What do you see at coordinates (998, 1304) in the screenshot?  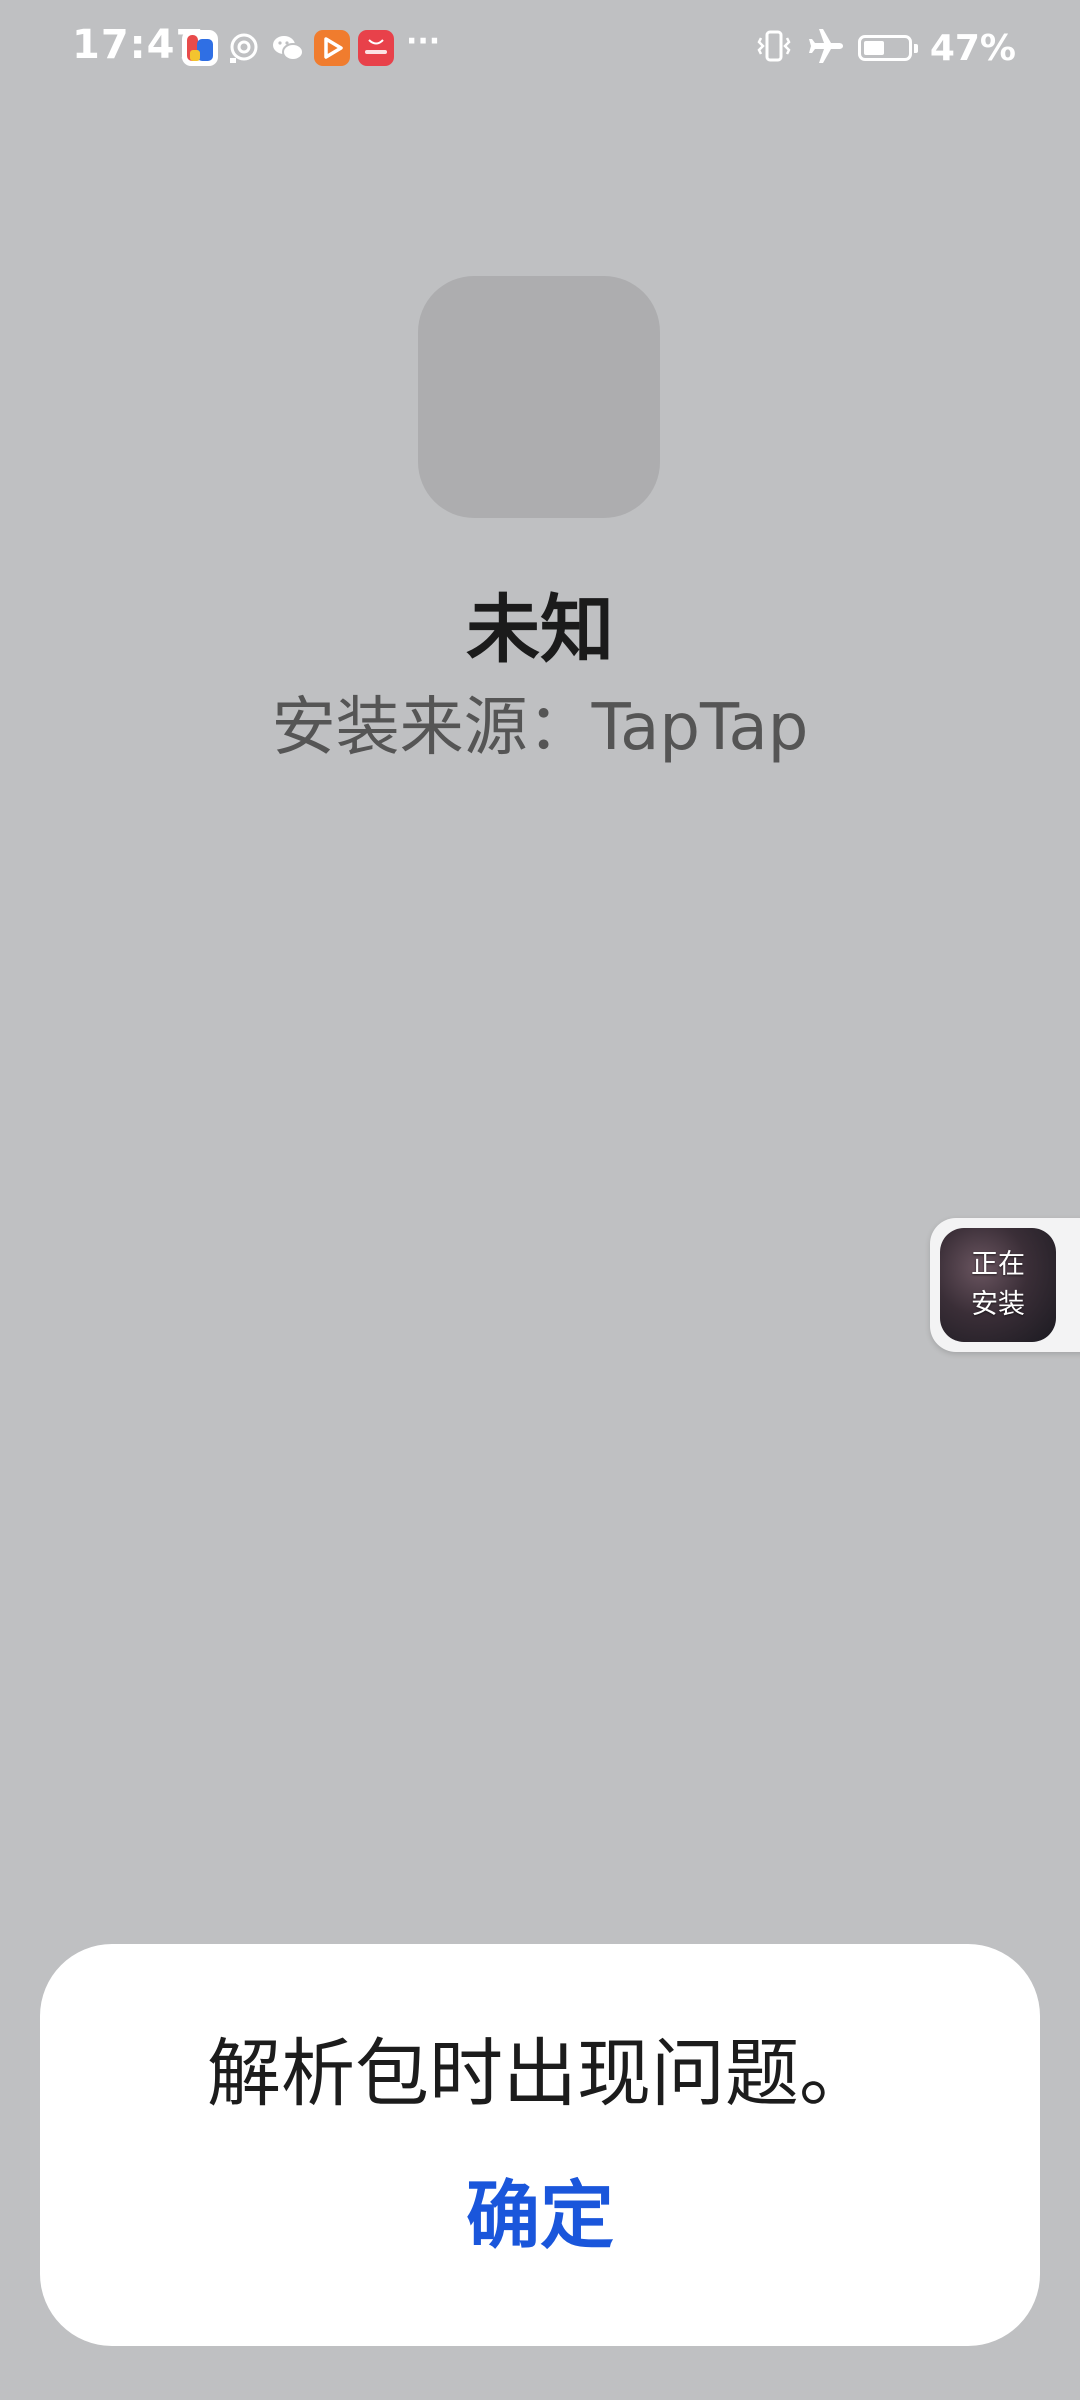 I see `installing-label-line2: 安装` at bounding box center [998, 1304].